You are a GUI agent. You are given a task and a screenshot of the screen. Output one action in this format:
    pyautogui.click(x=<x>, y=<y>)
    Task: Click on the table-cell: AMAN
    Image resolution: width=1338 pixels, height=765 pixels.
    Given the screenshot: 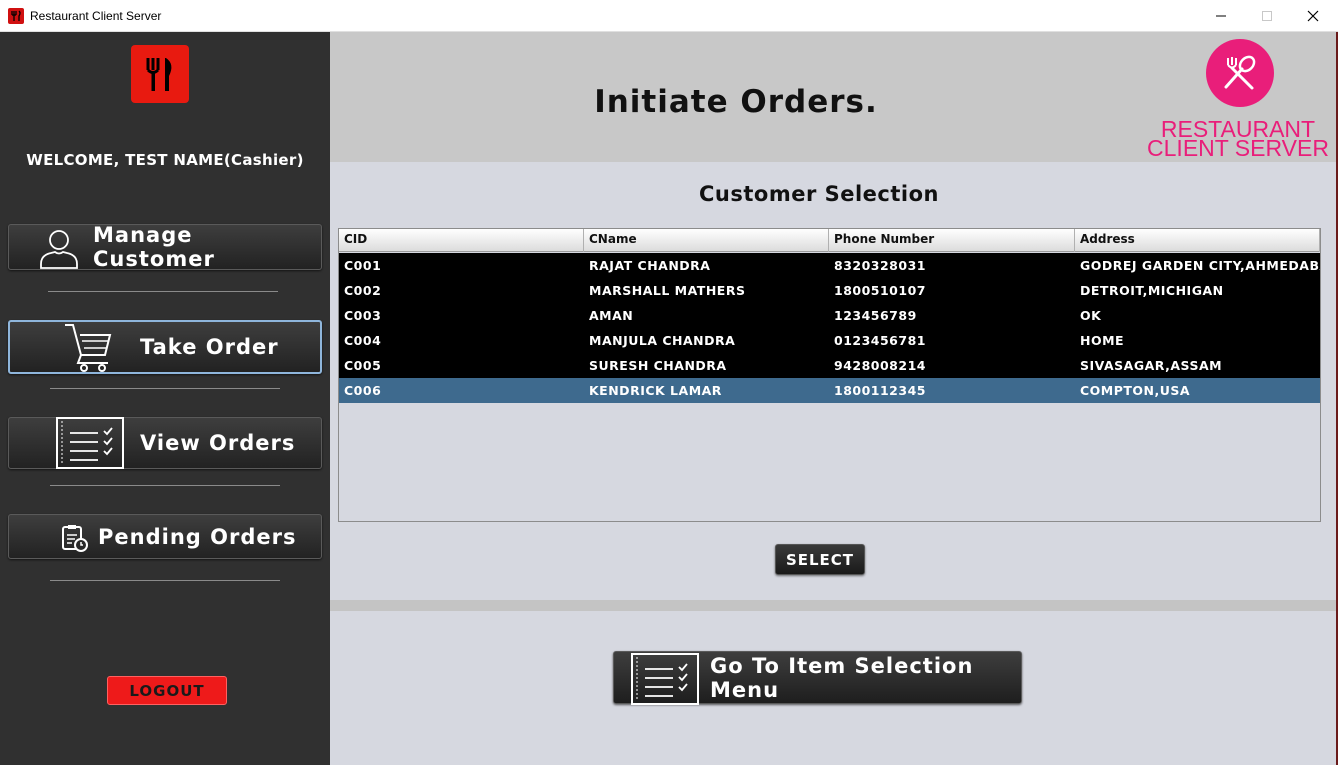 What is the action you would take?
    pyautogui.click(x=611, y=315)
    